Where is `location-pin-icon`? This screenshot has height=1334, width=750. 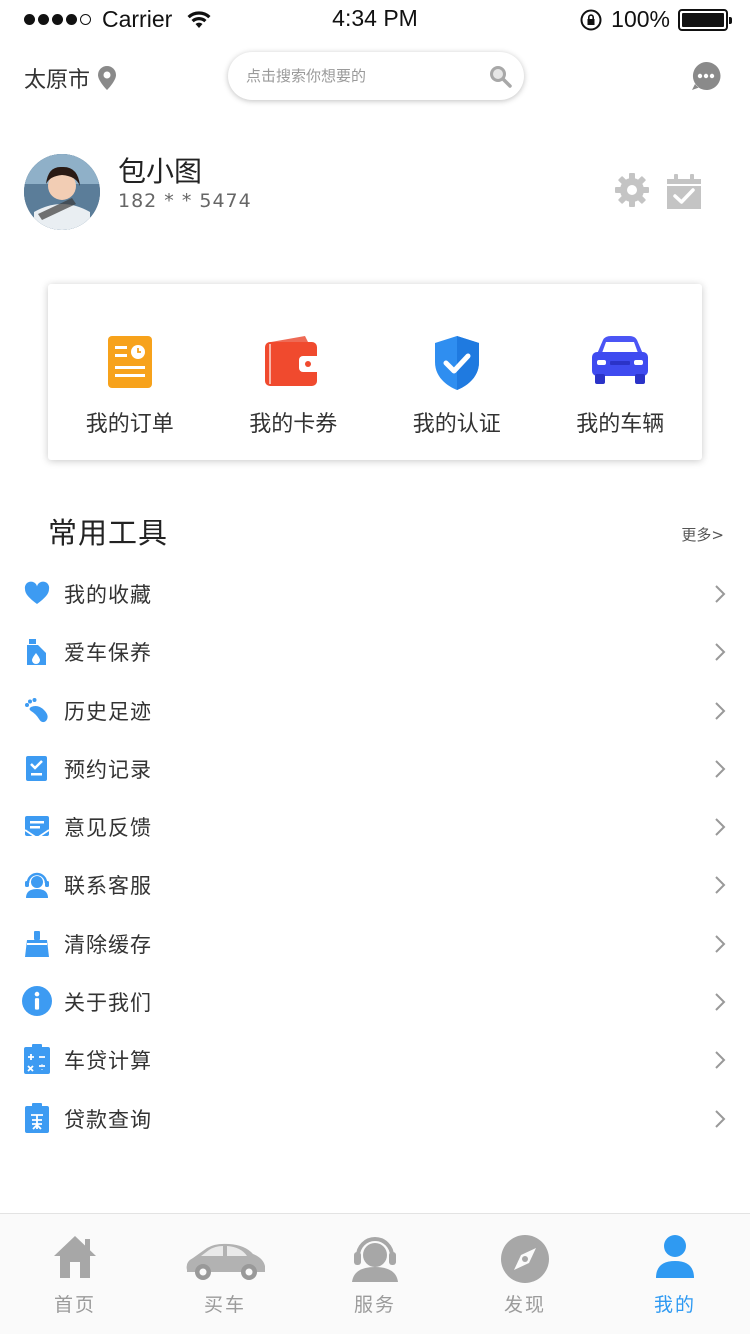 location-pin-icon is located at coordinates (107, 78).